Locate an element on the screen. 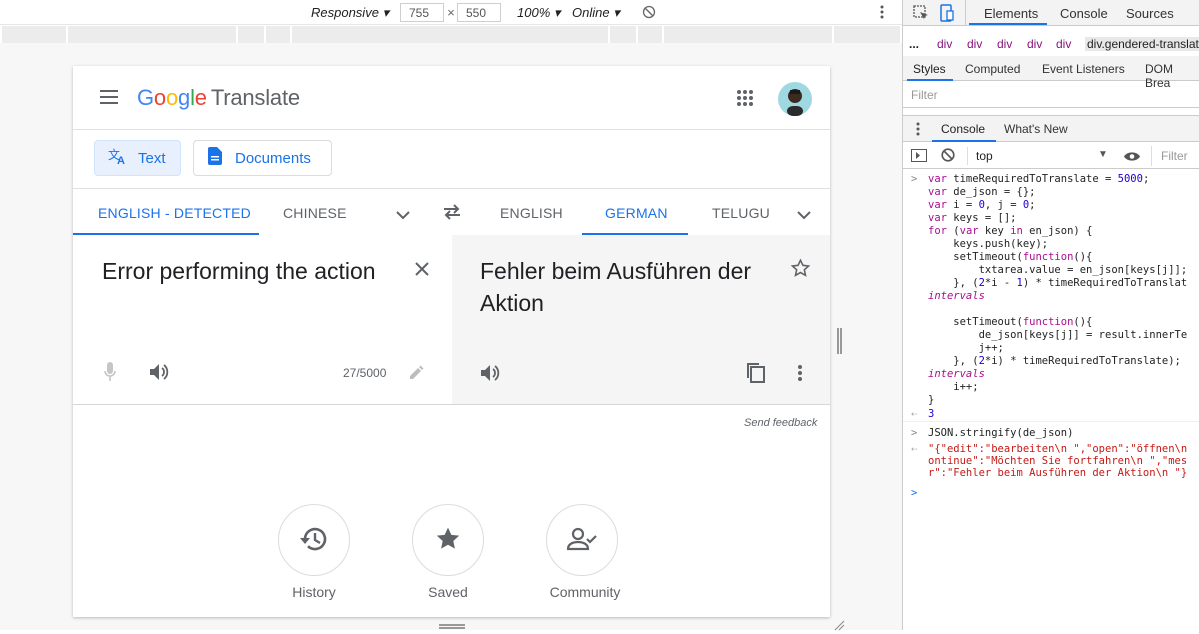  rotate-icon is located at coordinates (649, 13).